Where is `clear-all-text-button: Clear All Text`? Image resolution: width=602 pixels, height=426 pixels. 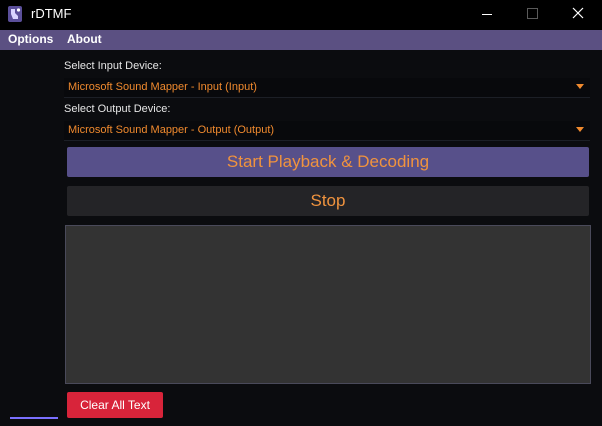
clear-all-text-button: Clear All Text is located at coordinates (115, 405).